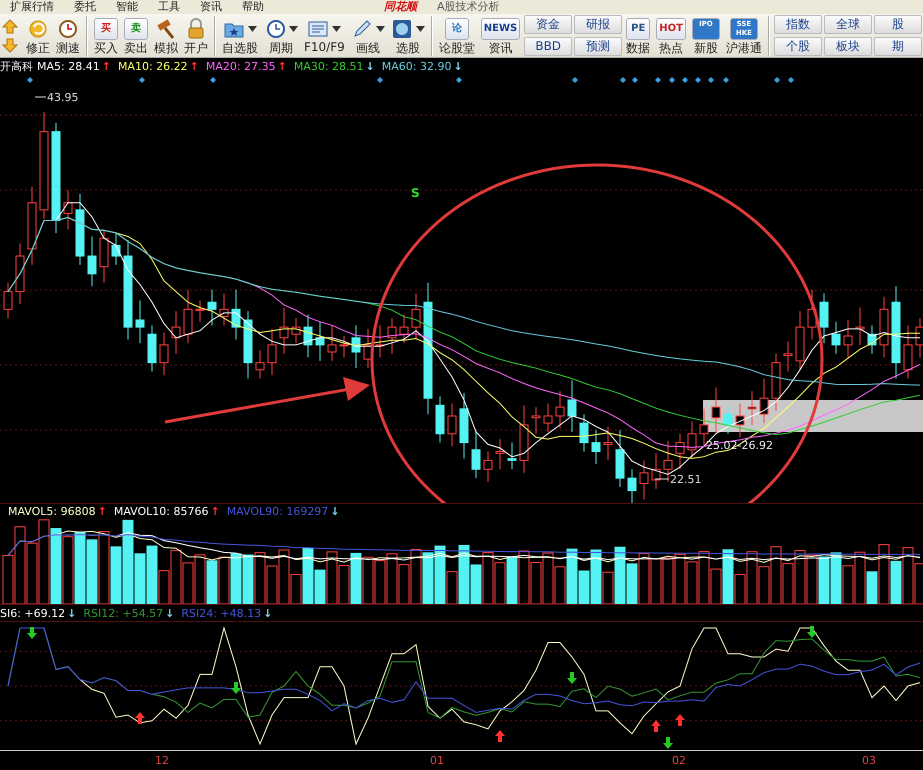 The height and width of the screenshot is (770, 923). I want to click on menu-item: 工具, so click(169, 7).